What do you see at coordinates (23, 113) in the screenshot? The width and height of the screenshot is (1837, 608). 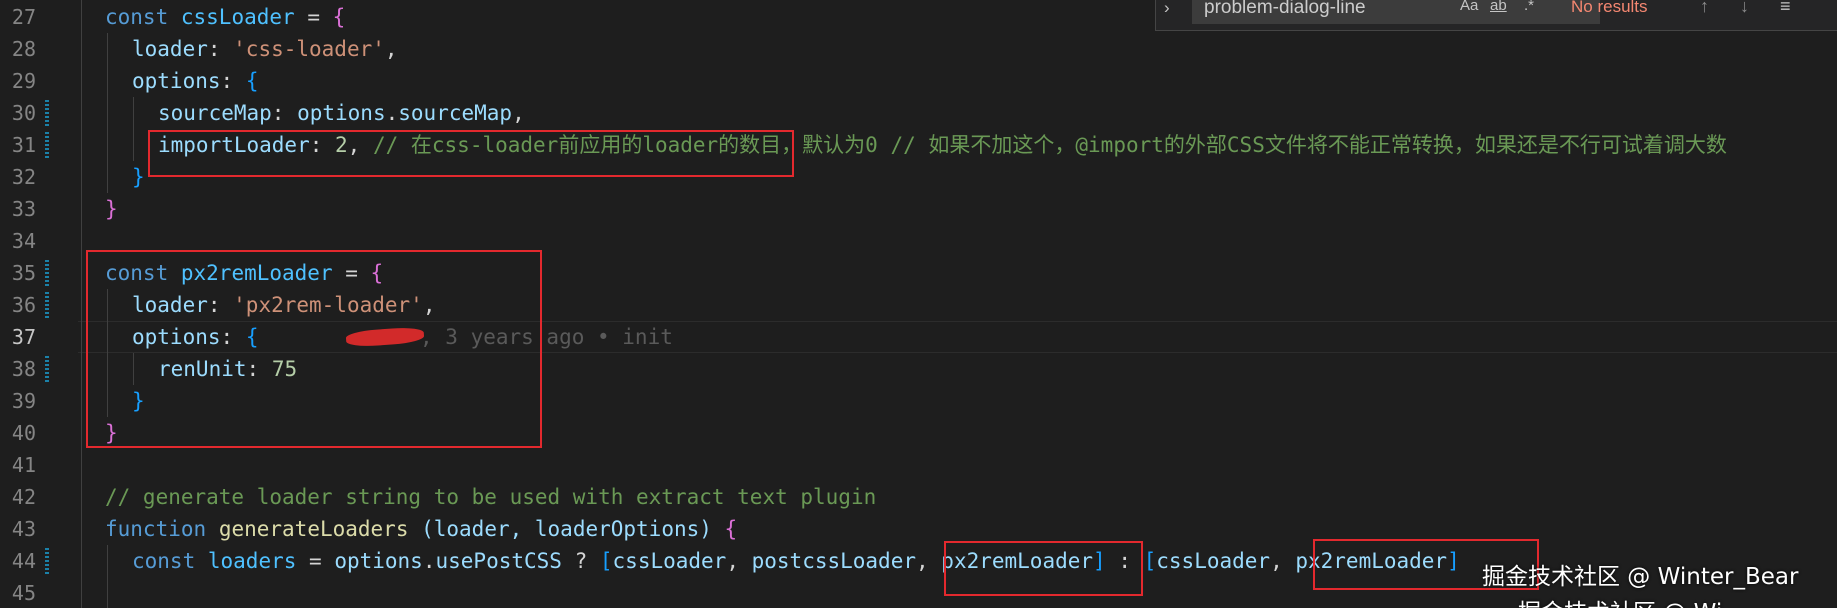 I see `line-number: 30` at bounding box center [23, 113].